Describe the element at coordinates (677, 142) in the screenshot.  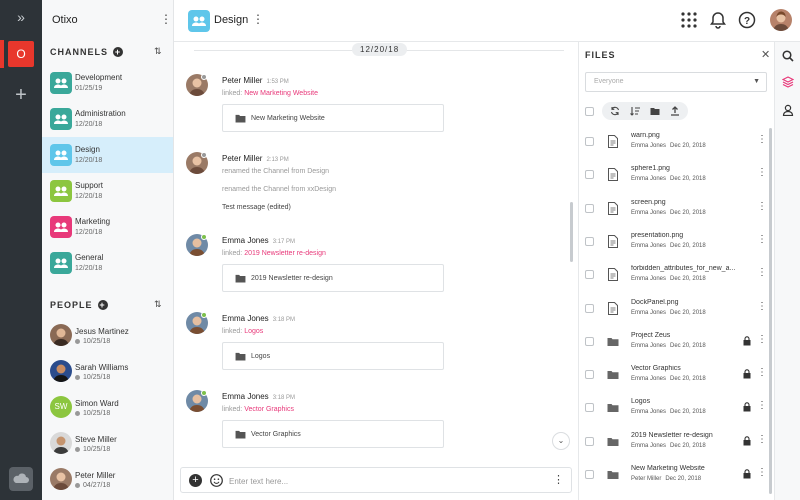
I see `file-row: warn.png Emma Jones Dec 20, 2018 ⋮` at that location.